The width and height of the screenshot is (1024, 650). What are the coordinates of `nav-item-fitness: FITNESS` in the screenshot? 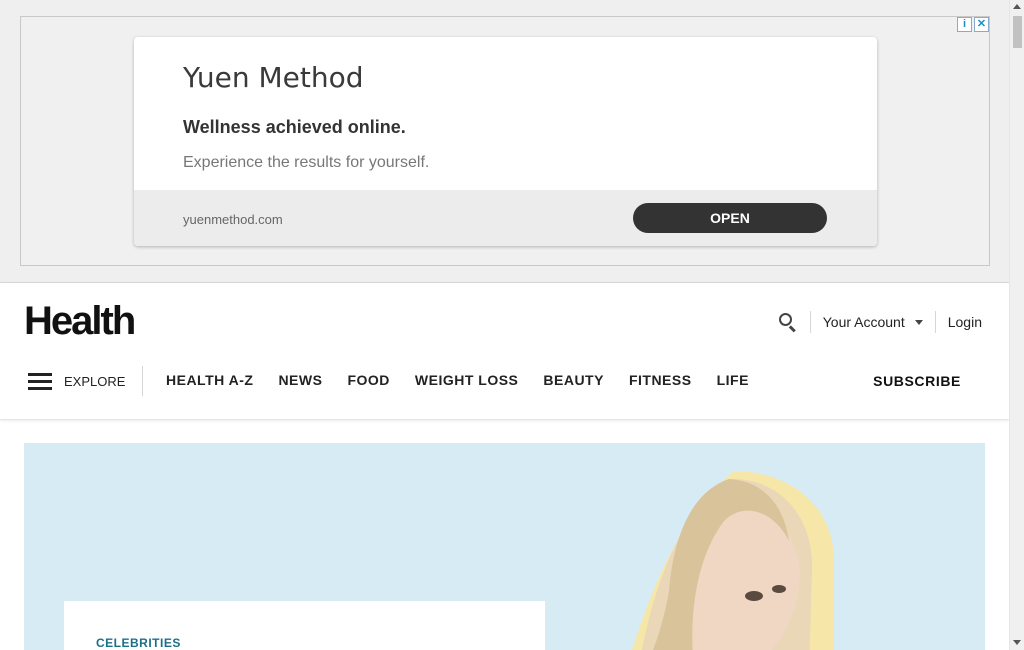 It's located at (660, 380).